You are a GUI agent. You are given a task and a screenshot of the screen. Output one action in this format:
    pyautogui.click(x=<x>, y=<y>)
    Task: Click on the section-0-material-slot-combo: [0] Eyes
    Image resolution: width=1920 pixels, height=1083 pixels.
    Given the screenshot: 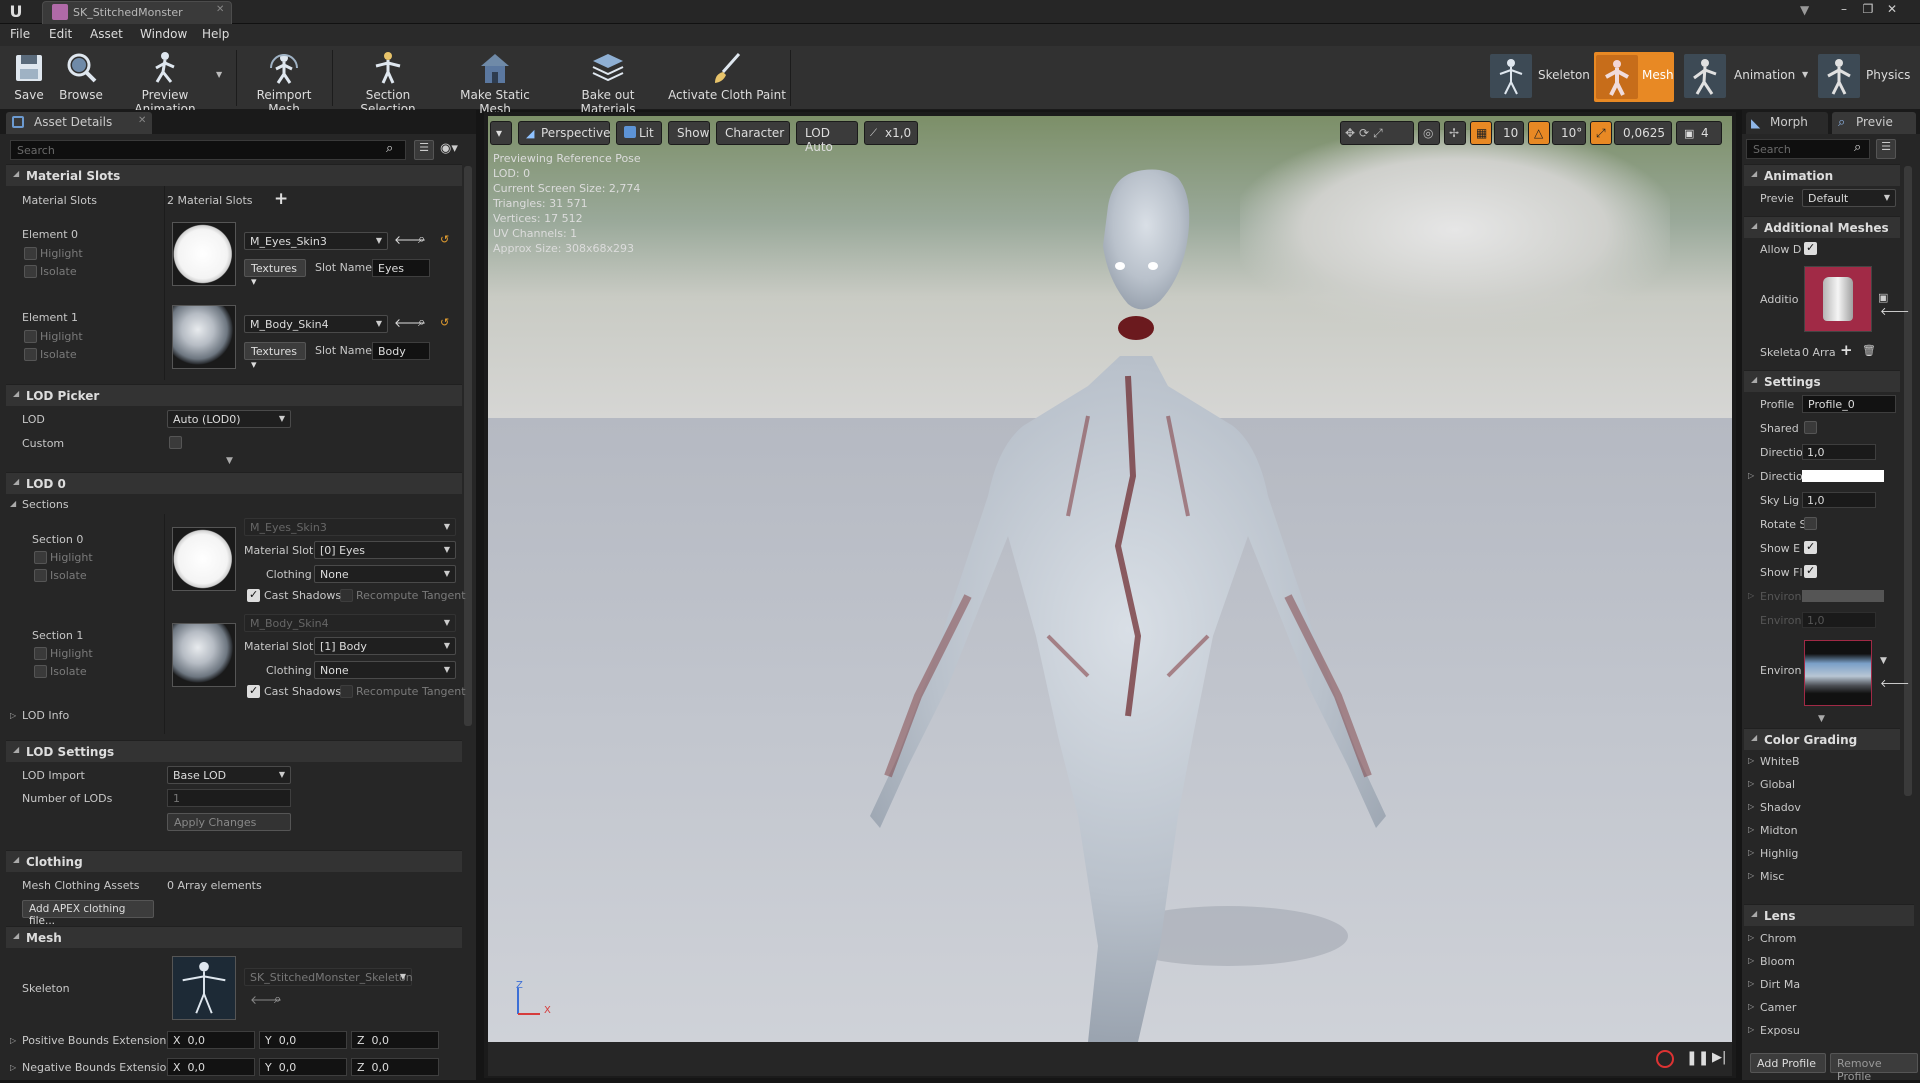 What is the action you would take?
    pyautogui.click(x=385, y=550)
    